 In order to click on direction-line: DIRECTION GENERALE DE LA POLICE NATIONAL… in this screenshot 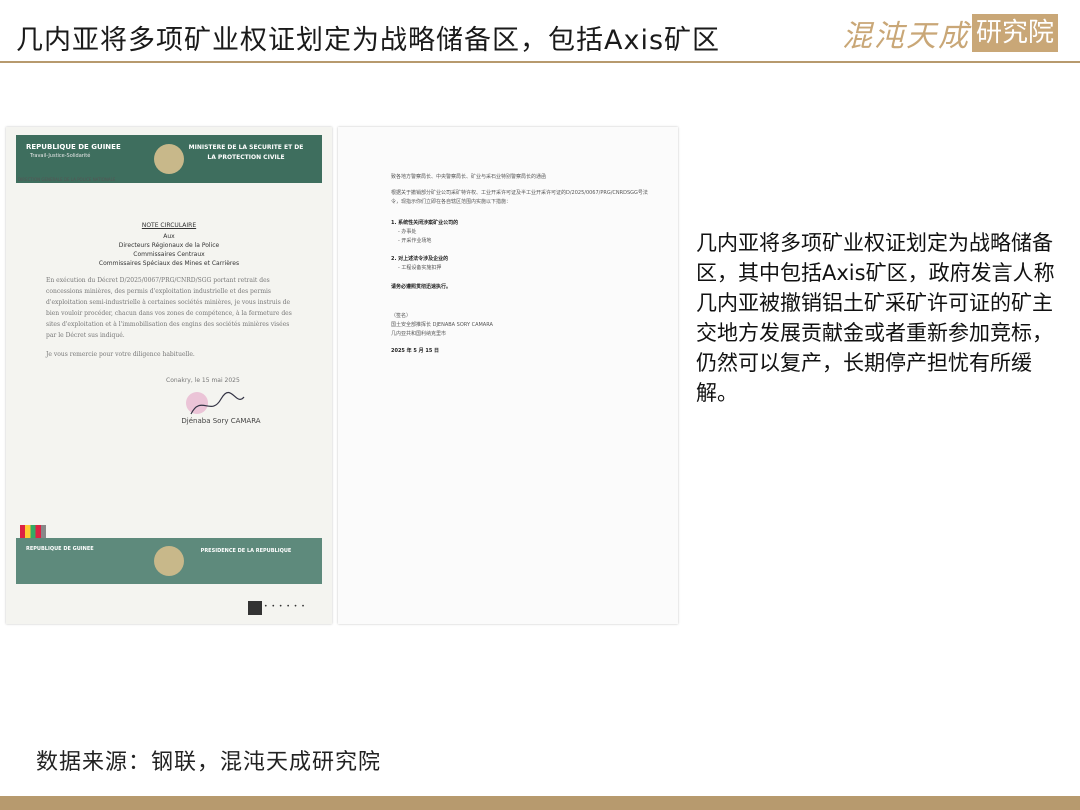, I will do `click(67, 179)`.